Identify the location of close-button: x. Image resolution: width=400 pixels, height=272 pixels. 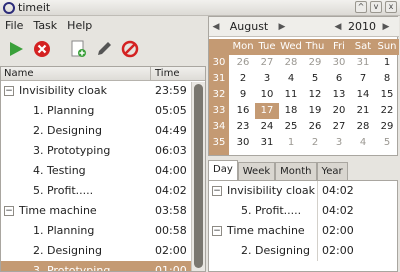
(391, 7).